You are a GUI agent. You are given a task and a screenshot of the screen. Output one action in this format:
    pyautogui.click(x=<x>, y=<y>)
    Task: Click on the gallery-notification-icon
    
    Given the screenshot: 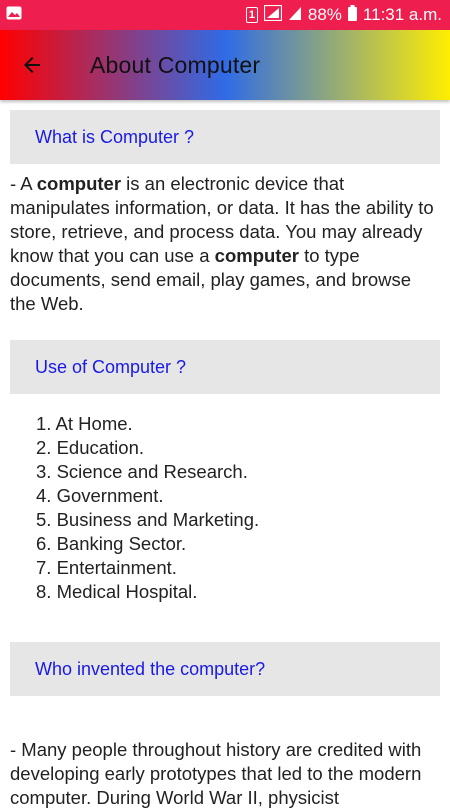 What is the action you would take?
    pyautogui.click(x=14, y=15)
    